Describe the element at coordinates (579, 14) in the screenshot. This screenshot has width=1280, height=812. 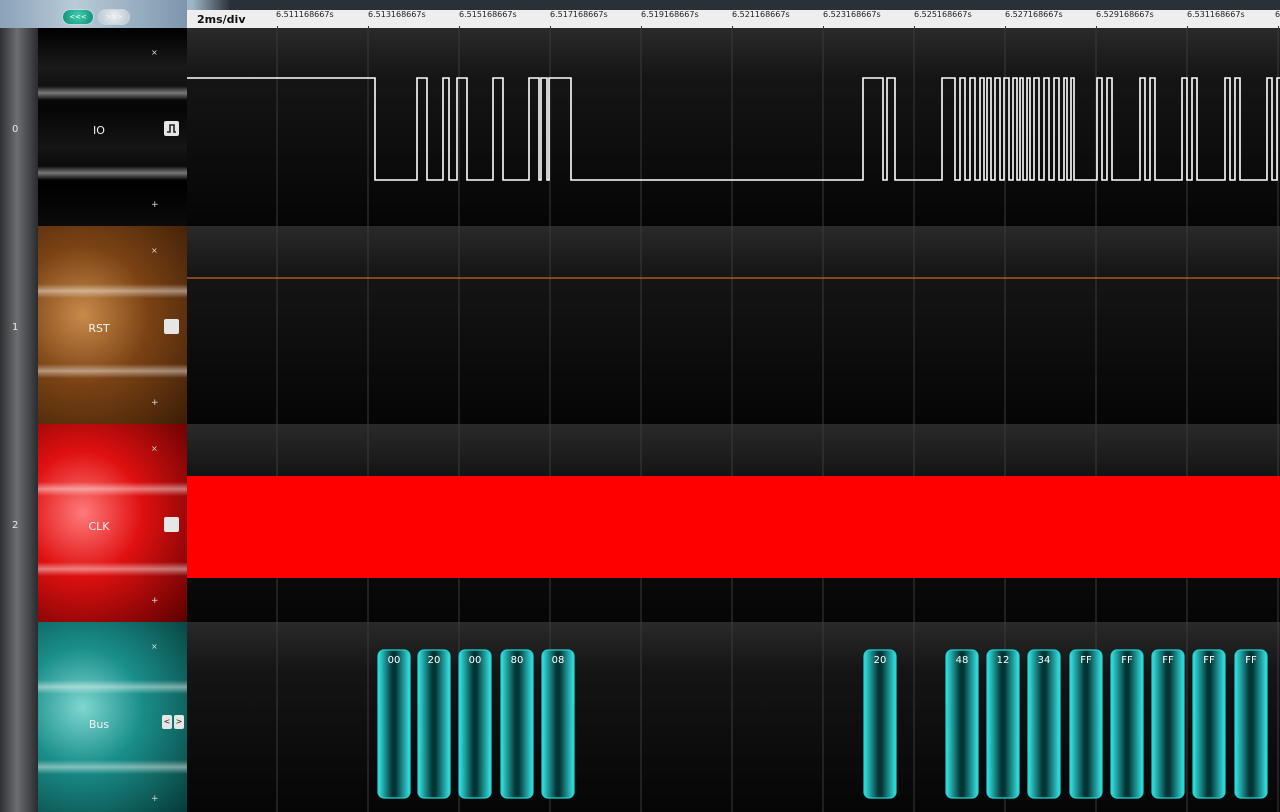
I see `ruler-tick-label: 6.517168667s` at that location.